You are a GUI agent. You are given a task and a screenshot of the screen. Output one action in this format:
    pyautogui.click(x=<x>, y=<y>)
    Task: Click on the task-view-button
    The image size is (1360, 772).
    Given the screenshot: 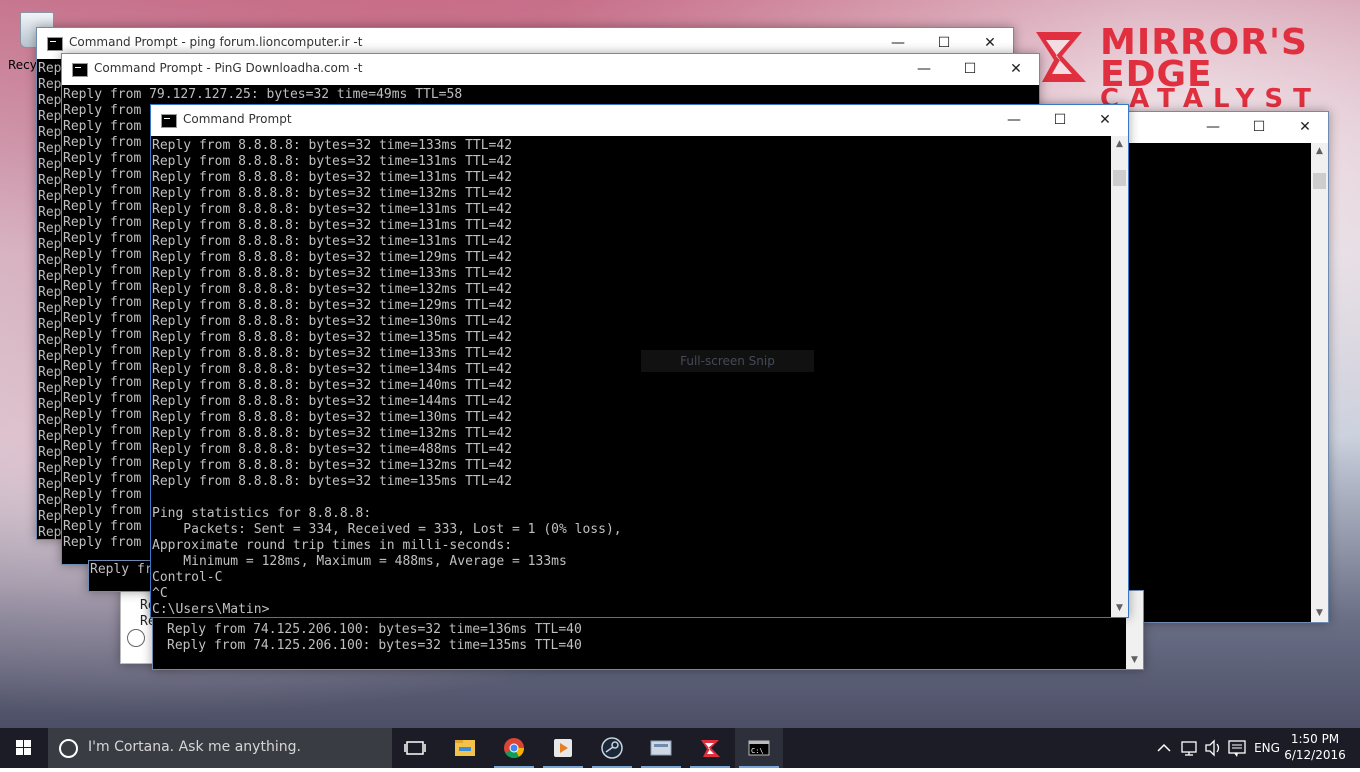 What is the action you would take?
    pyautogui.click(x=416, y=748)
    